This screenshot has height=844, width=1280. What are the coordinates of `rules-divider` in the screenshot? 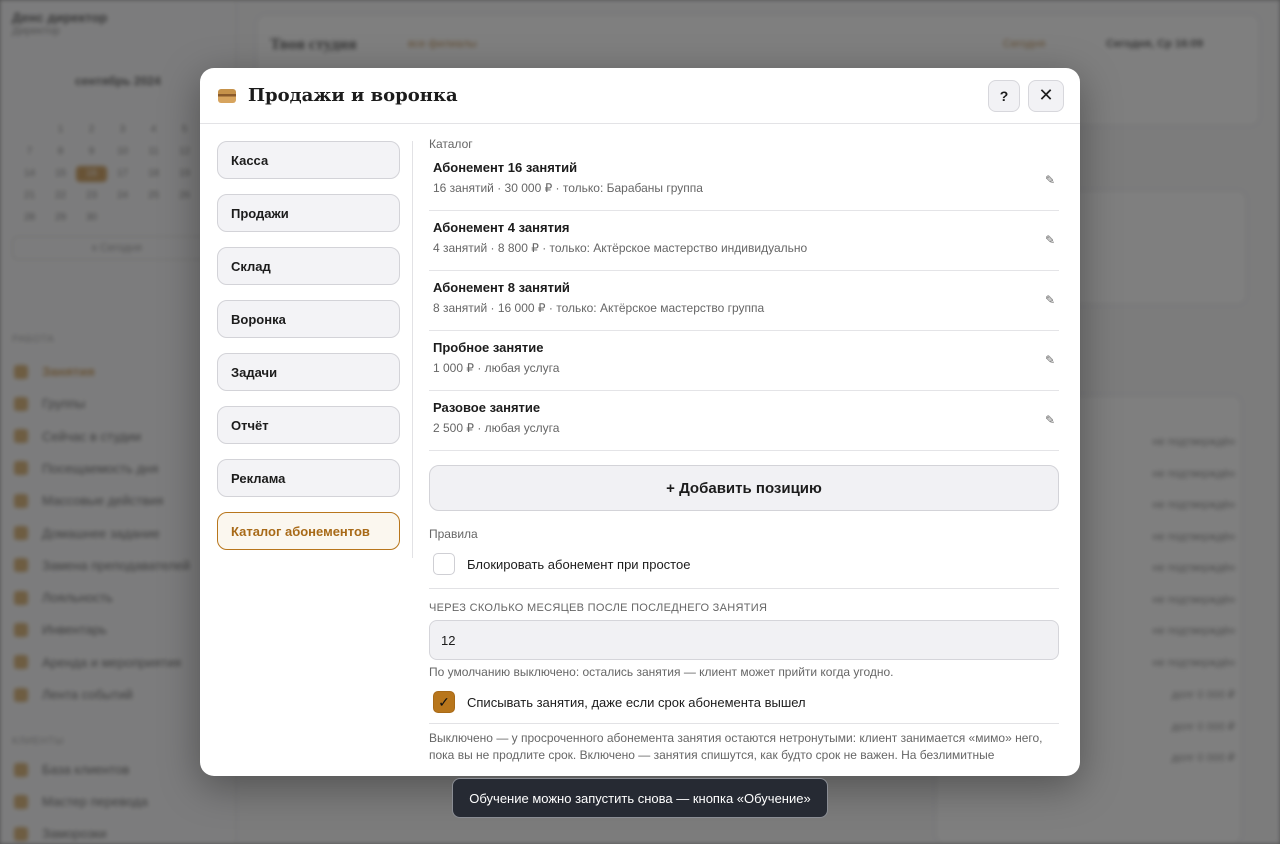 It's located at (744, 588).